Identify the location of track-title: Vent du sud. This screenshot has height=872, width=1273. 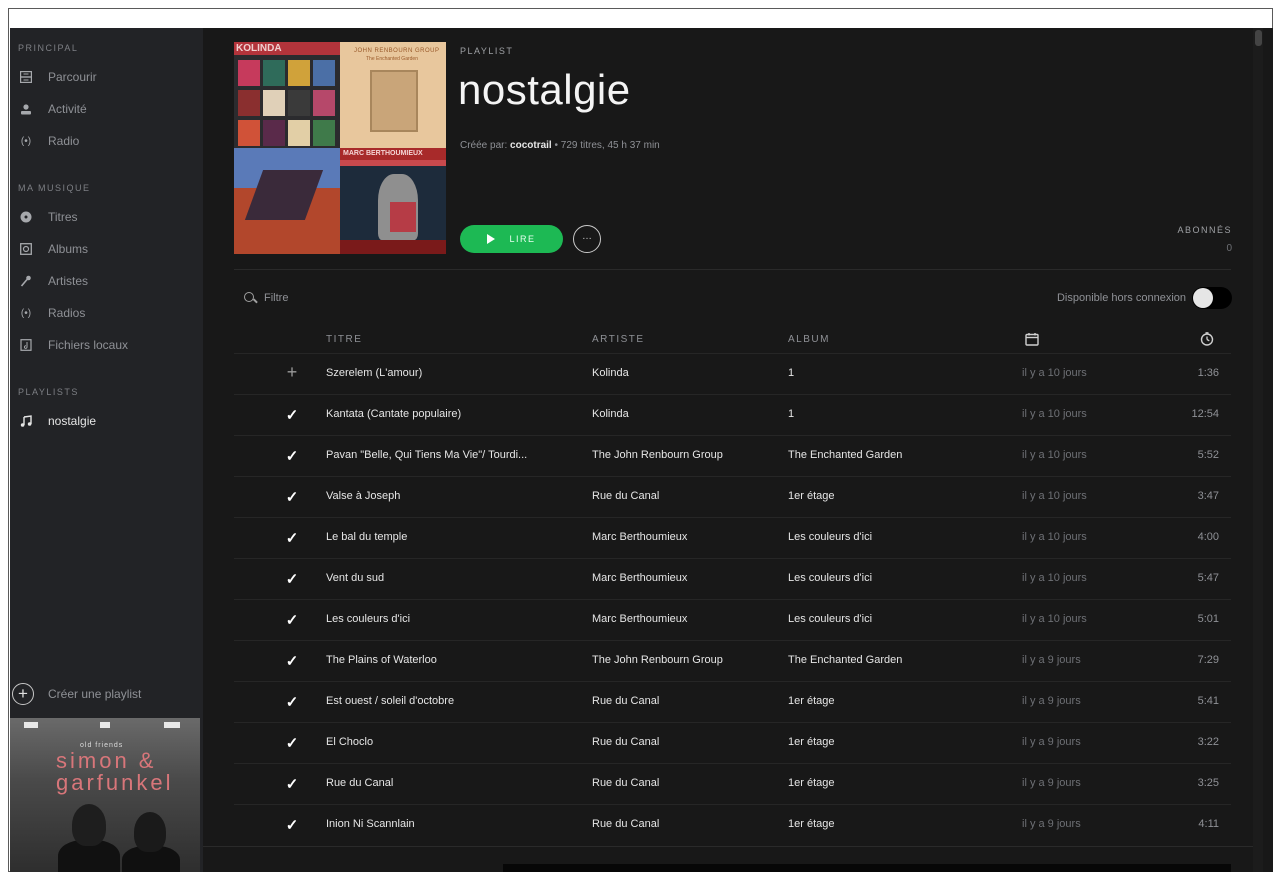
(355, 578).